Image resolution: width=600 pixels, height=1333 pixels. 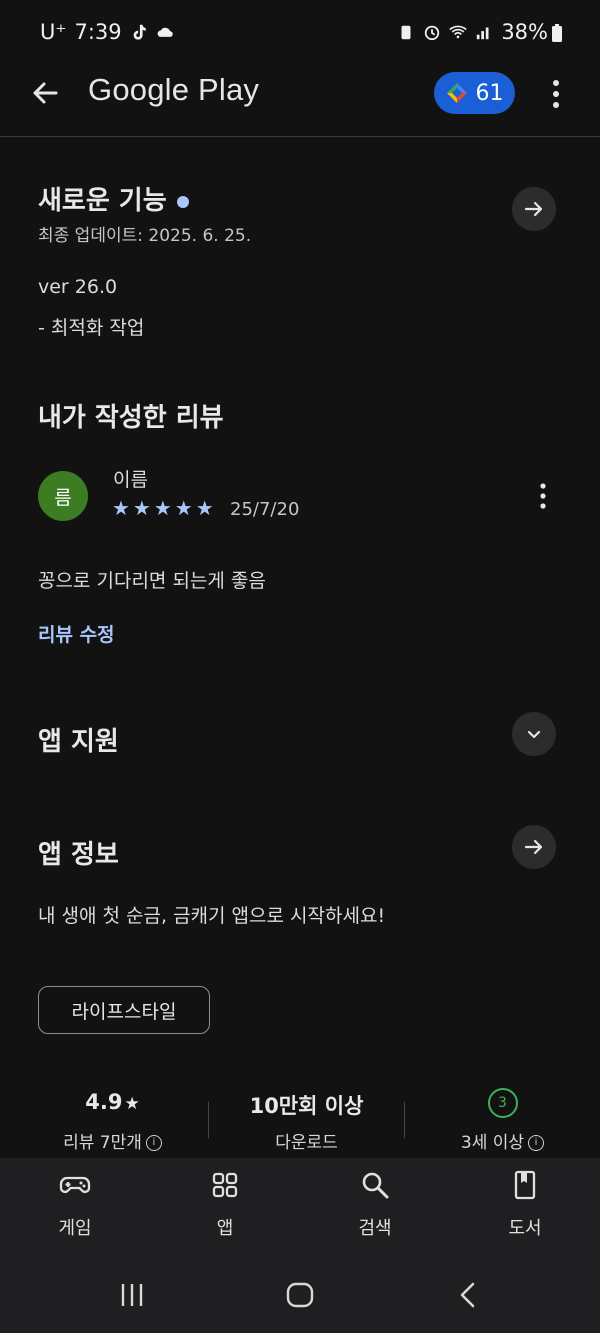 I want to click on star-rating: ★★★★★, so click(x=164, y=508).